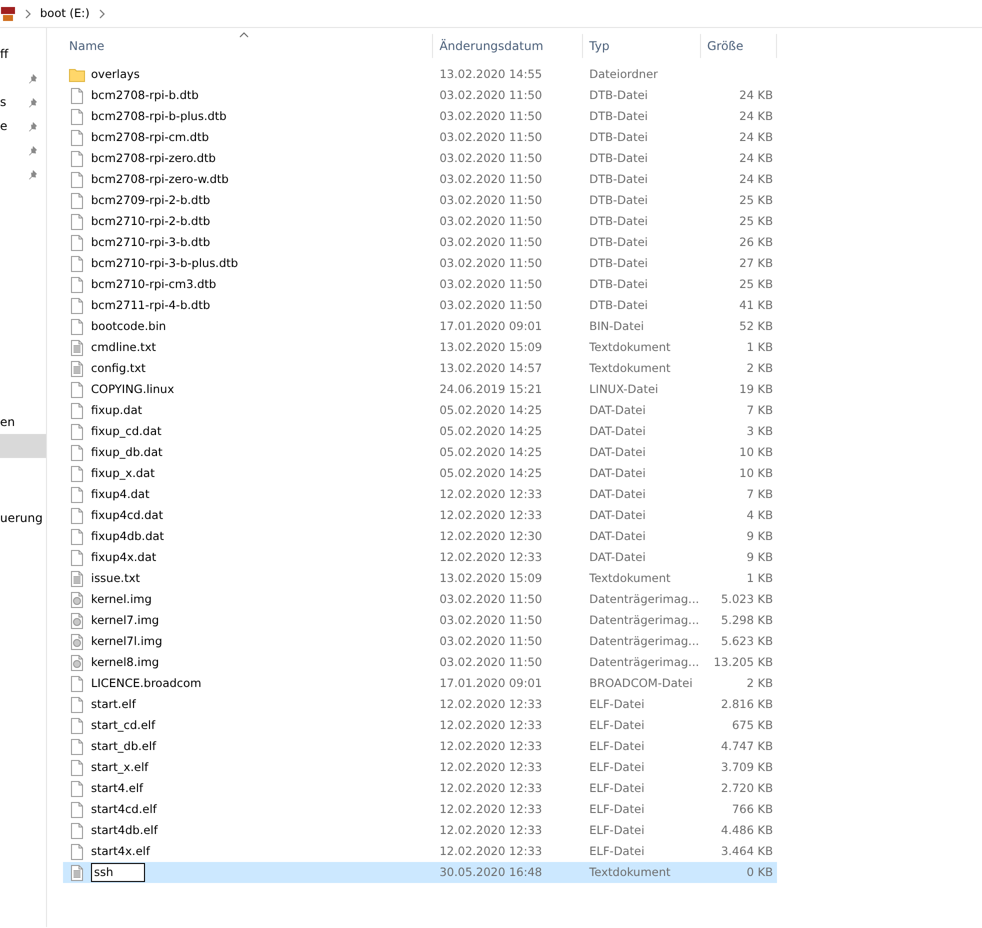 The image size is (982, 928). I want to click on file-name: bcm2708-rpi-zero.dtb, so click(153, 159).